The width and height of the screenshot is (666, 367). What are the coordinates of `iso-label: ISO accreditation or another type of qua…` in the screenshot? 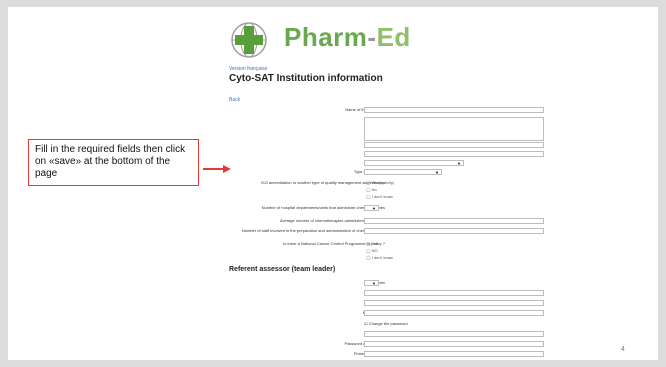 It's located at (322, 182).